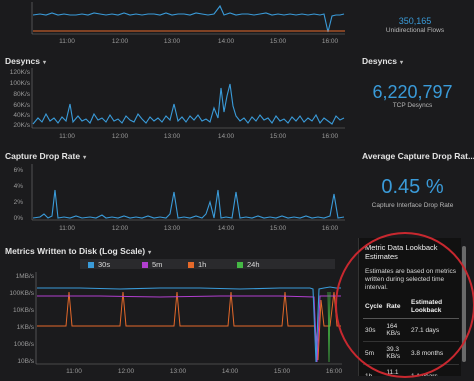 The height and width of the screenshot is (381, 474). I want to click on legend-item-30s: 30s, so click(99, 264).